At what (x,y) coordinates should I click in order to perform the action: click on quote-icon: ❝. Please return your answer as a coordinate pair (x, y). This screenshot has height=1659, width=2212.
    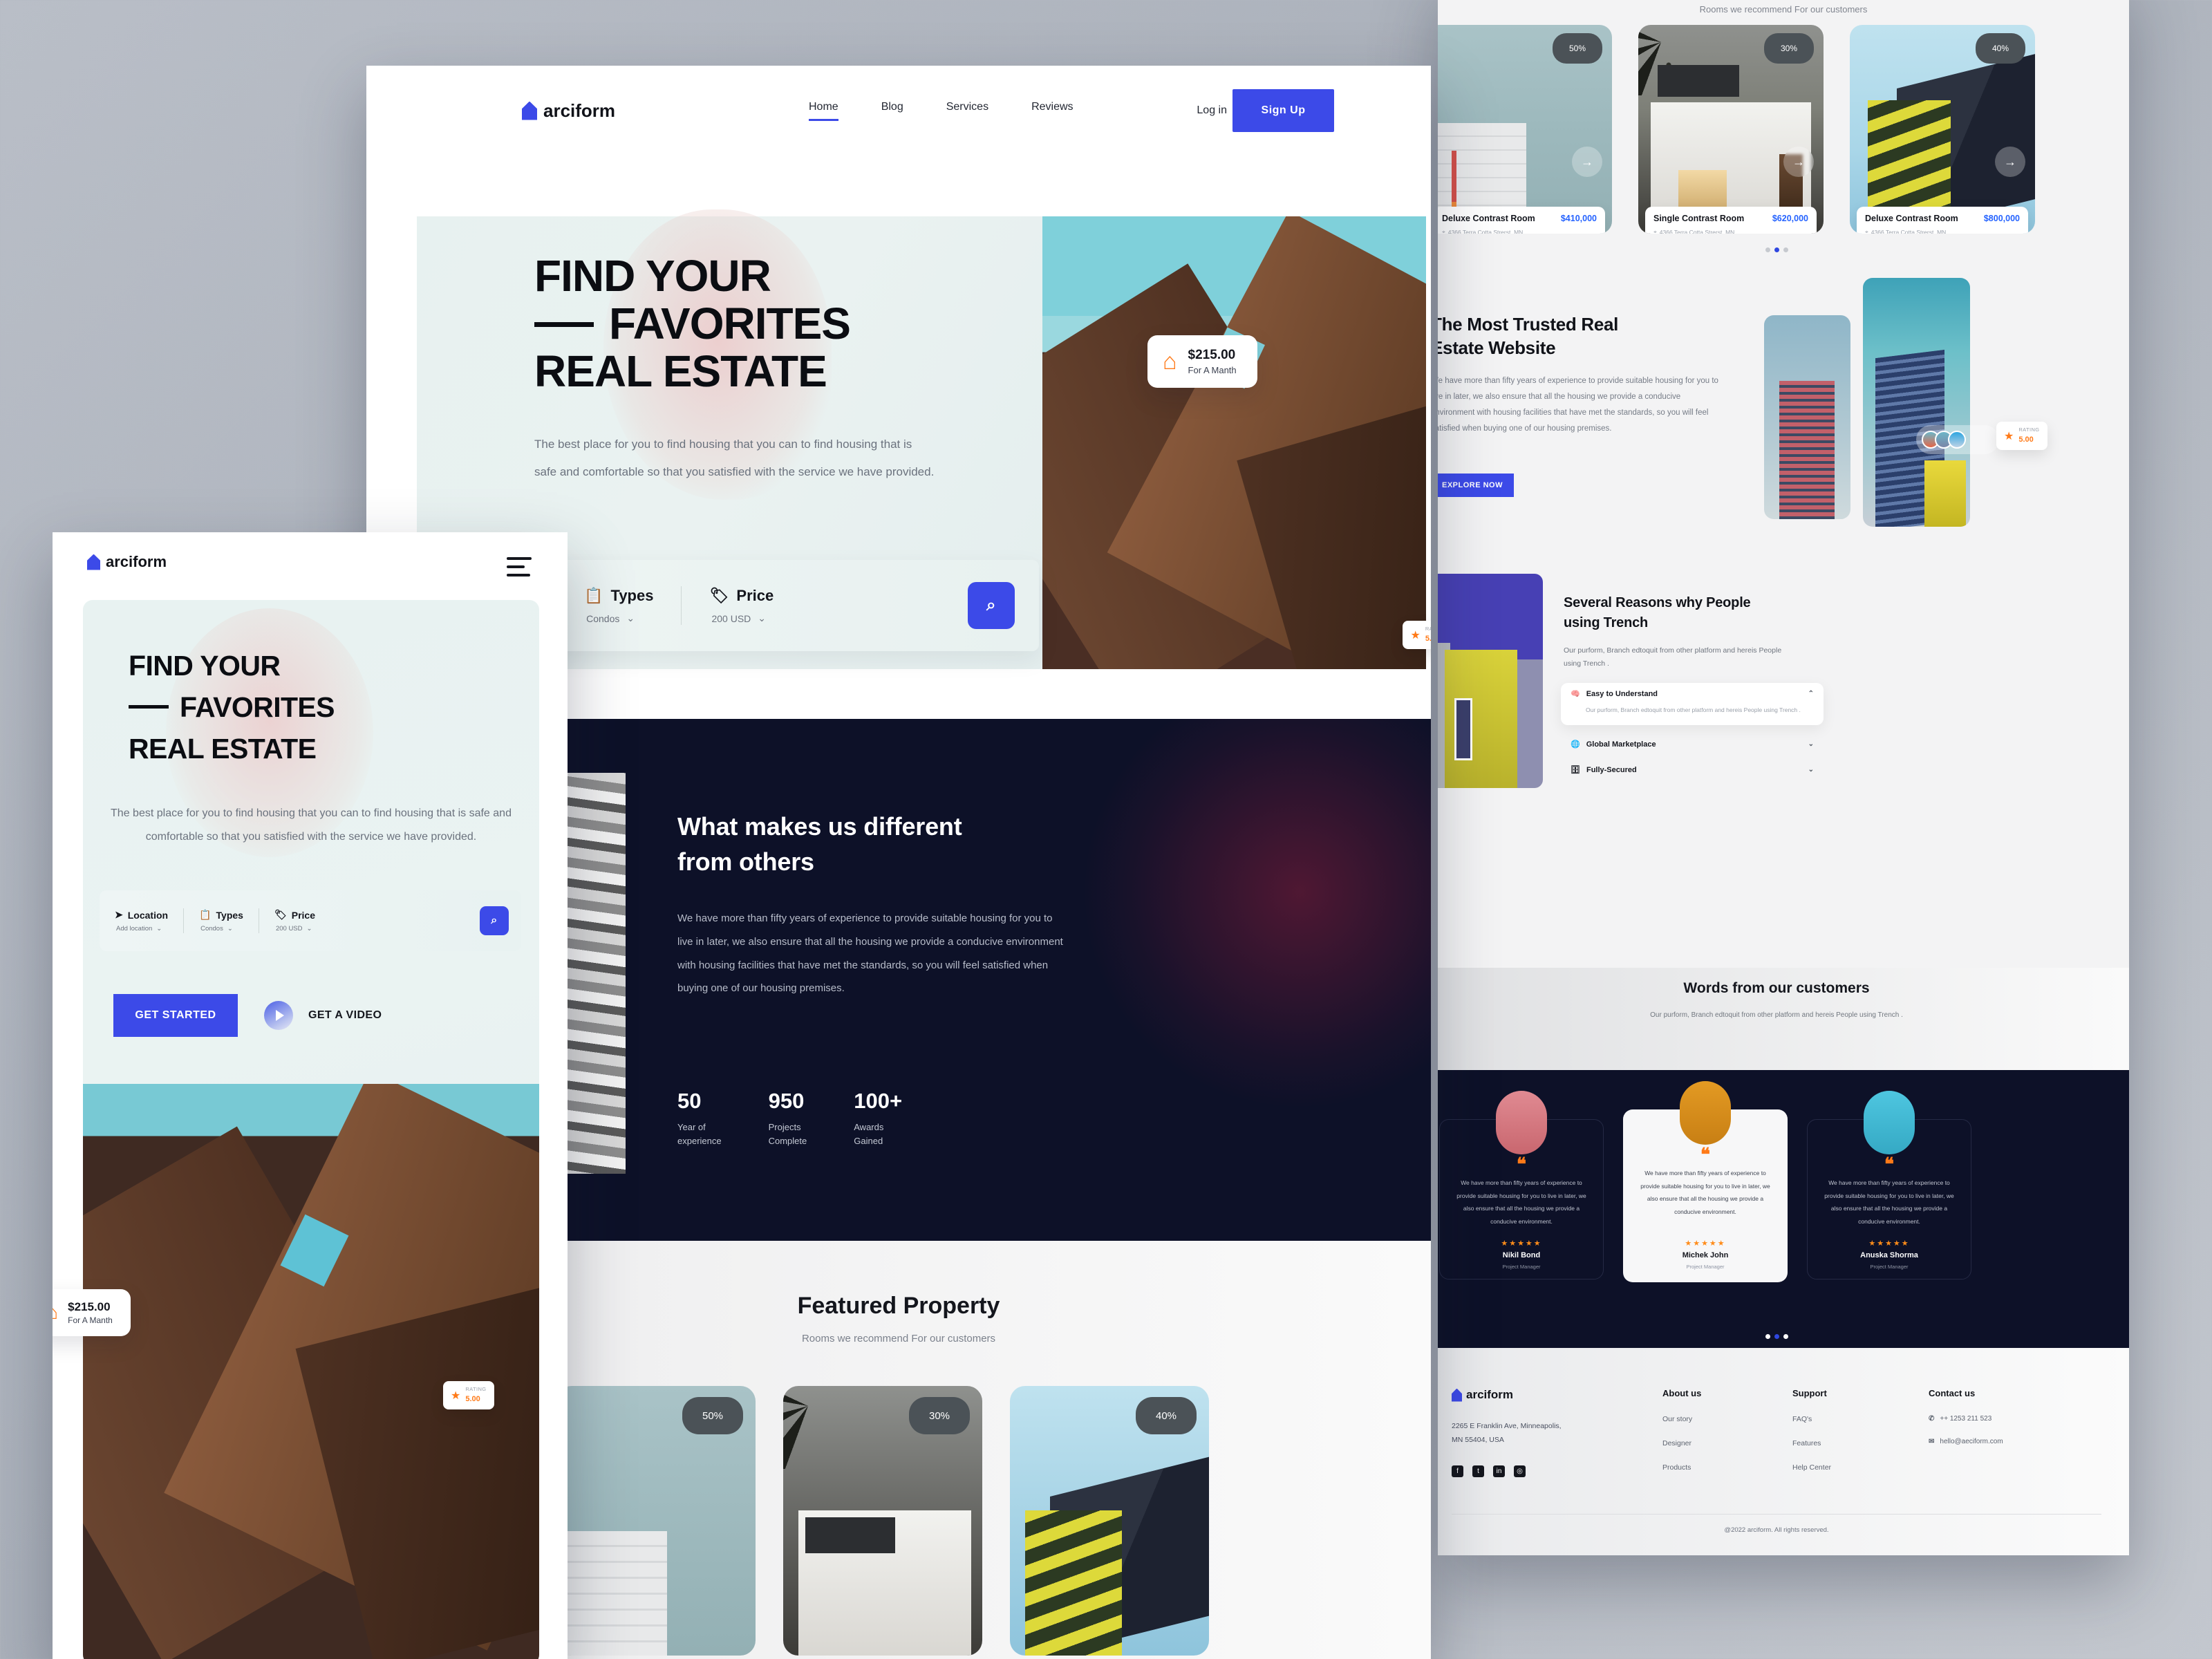
    Looking at the image, I should click on (1889, 1164).